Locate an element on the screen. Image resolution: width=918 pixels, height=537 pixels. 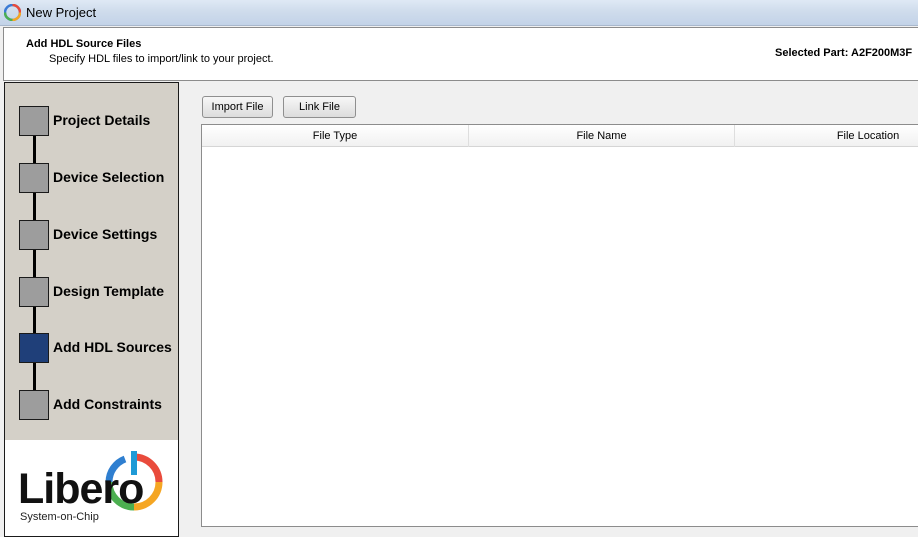
step-add-constraints: Add Constraints is located at coordinates (98, 405).